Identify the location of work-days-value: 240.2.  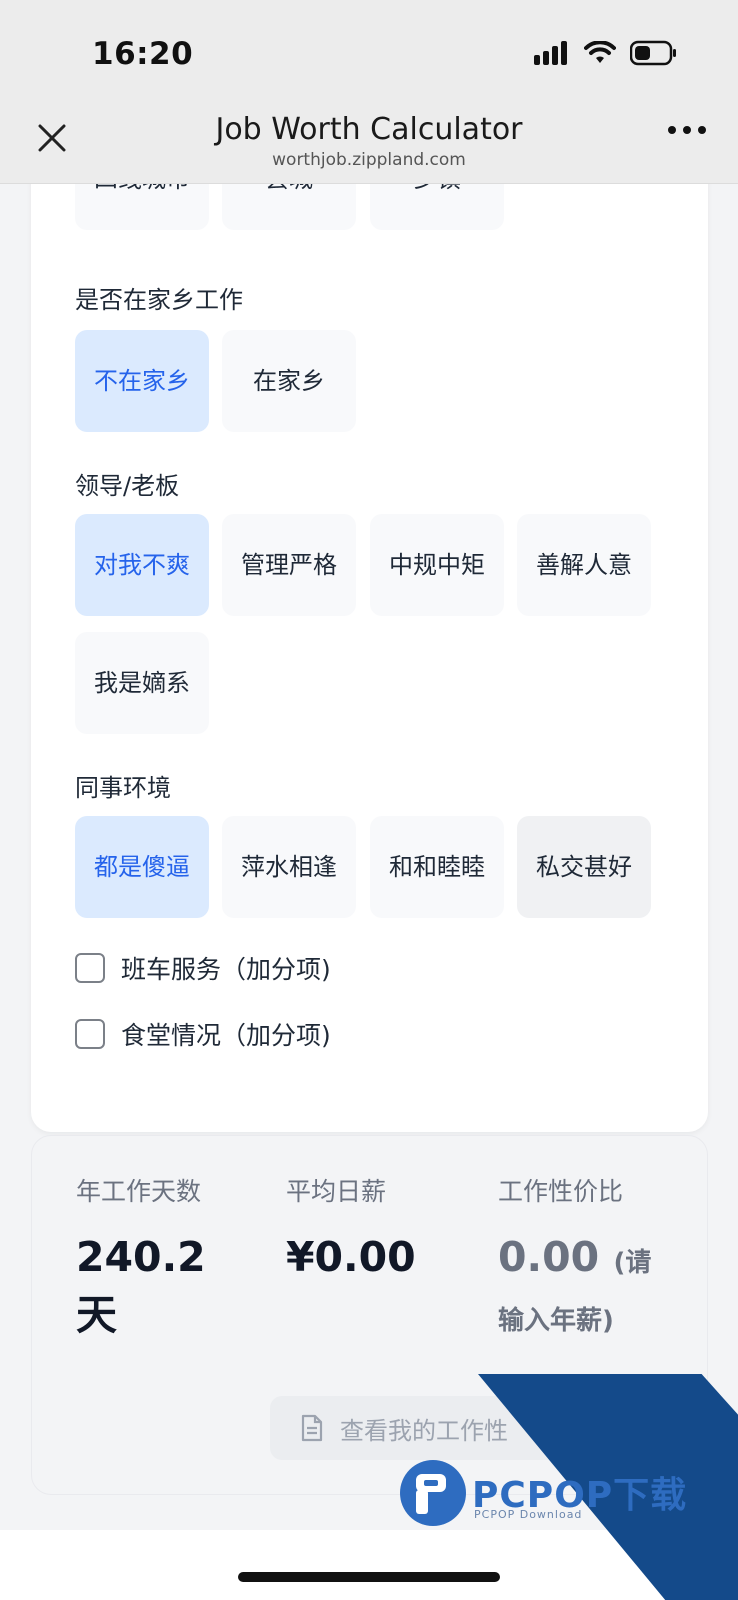
(141, 1257).